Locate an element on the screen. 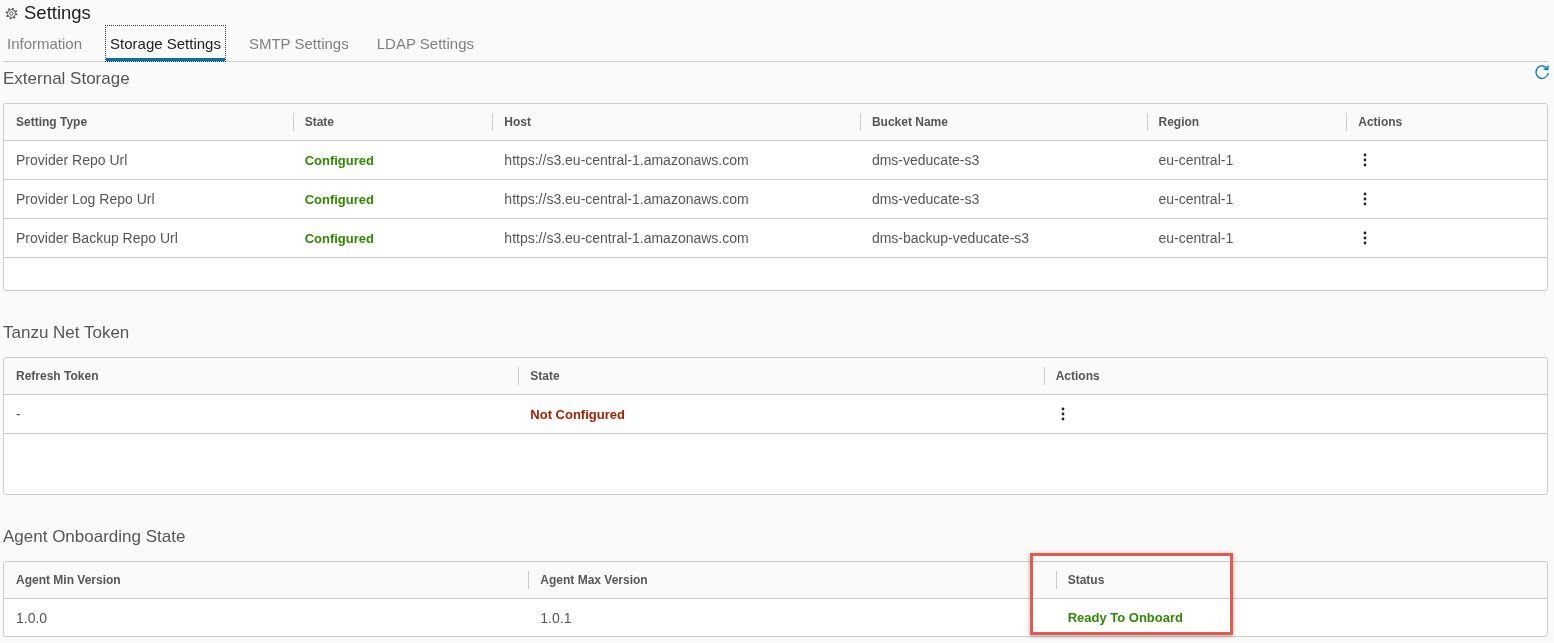  column-header: Region is located at coordinates (1179, 122).